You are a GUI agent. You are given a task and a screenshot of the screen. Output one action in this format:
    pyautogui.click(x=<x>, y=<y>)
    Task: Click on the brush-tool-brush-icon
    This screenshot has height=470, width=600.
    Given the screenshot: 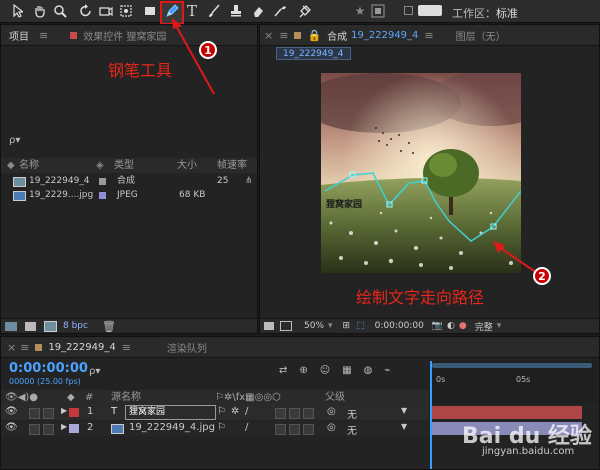 What is the action you would take?
    pyautogui.click(x=214, y=11)
    